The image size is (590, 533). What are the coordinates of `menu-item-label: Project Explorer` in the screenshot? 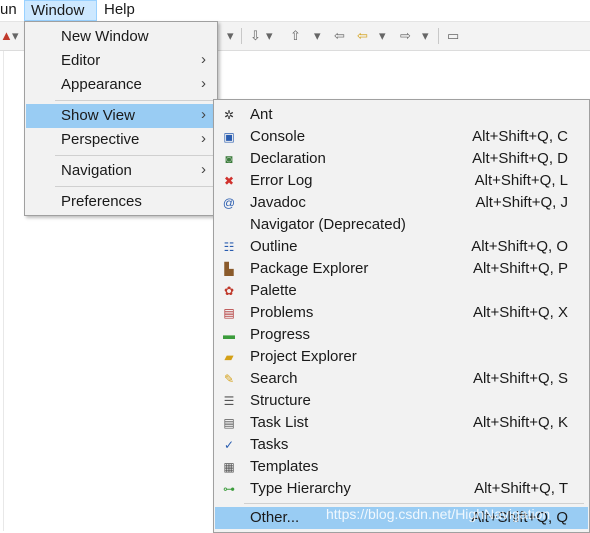 It's located at (303, 356).